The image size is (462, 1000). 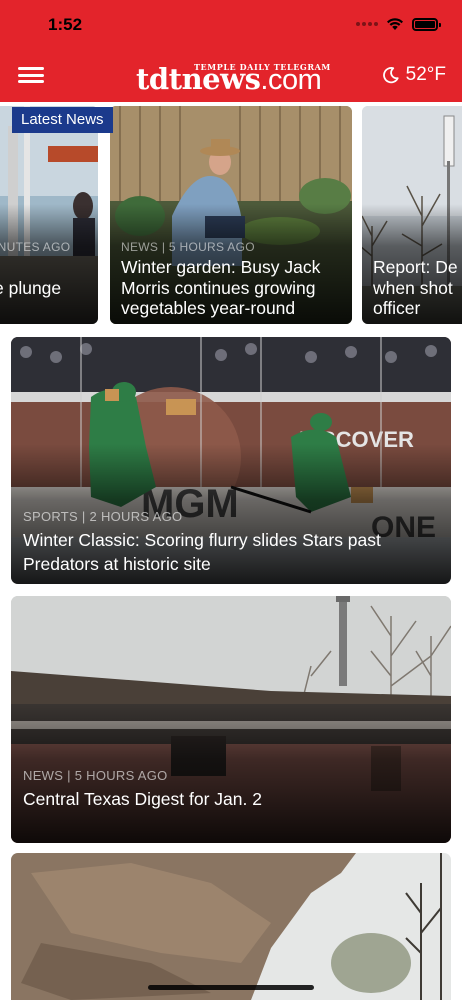 I want to click on story-meta: NEWS | 5 HOURS AGO, so click(x=95, y=775).